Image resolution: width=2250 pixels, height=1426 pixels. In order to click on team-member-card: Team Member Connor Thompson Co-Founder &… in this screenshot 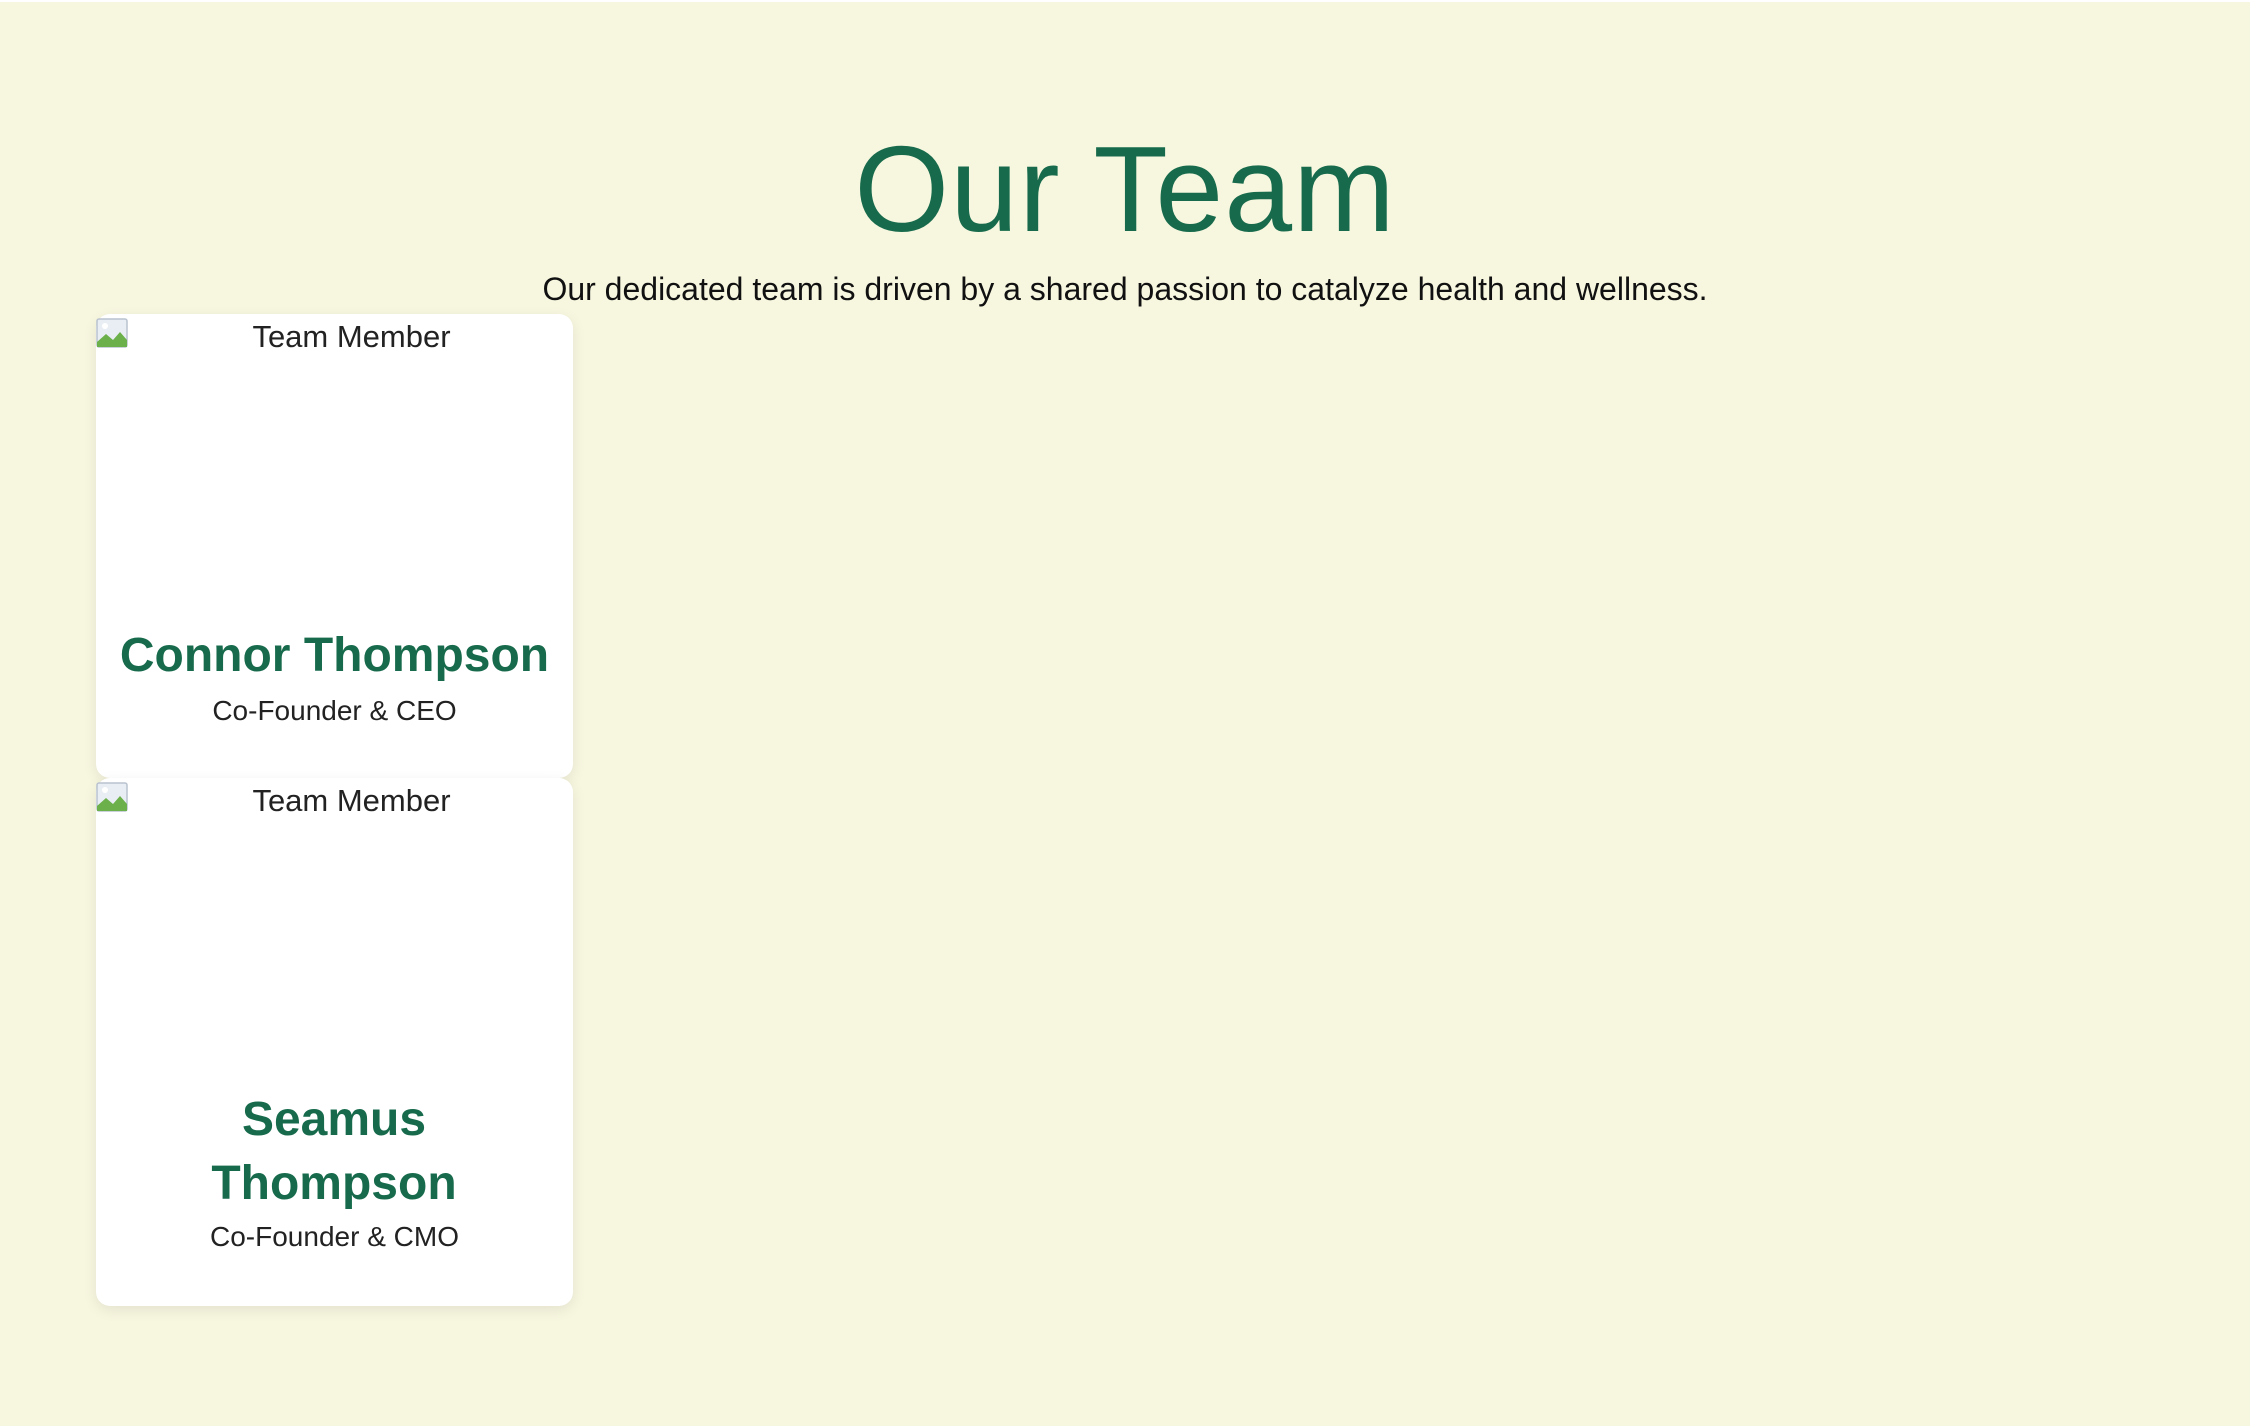, I will do `click(334, 546)`.